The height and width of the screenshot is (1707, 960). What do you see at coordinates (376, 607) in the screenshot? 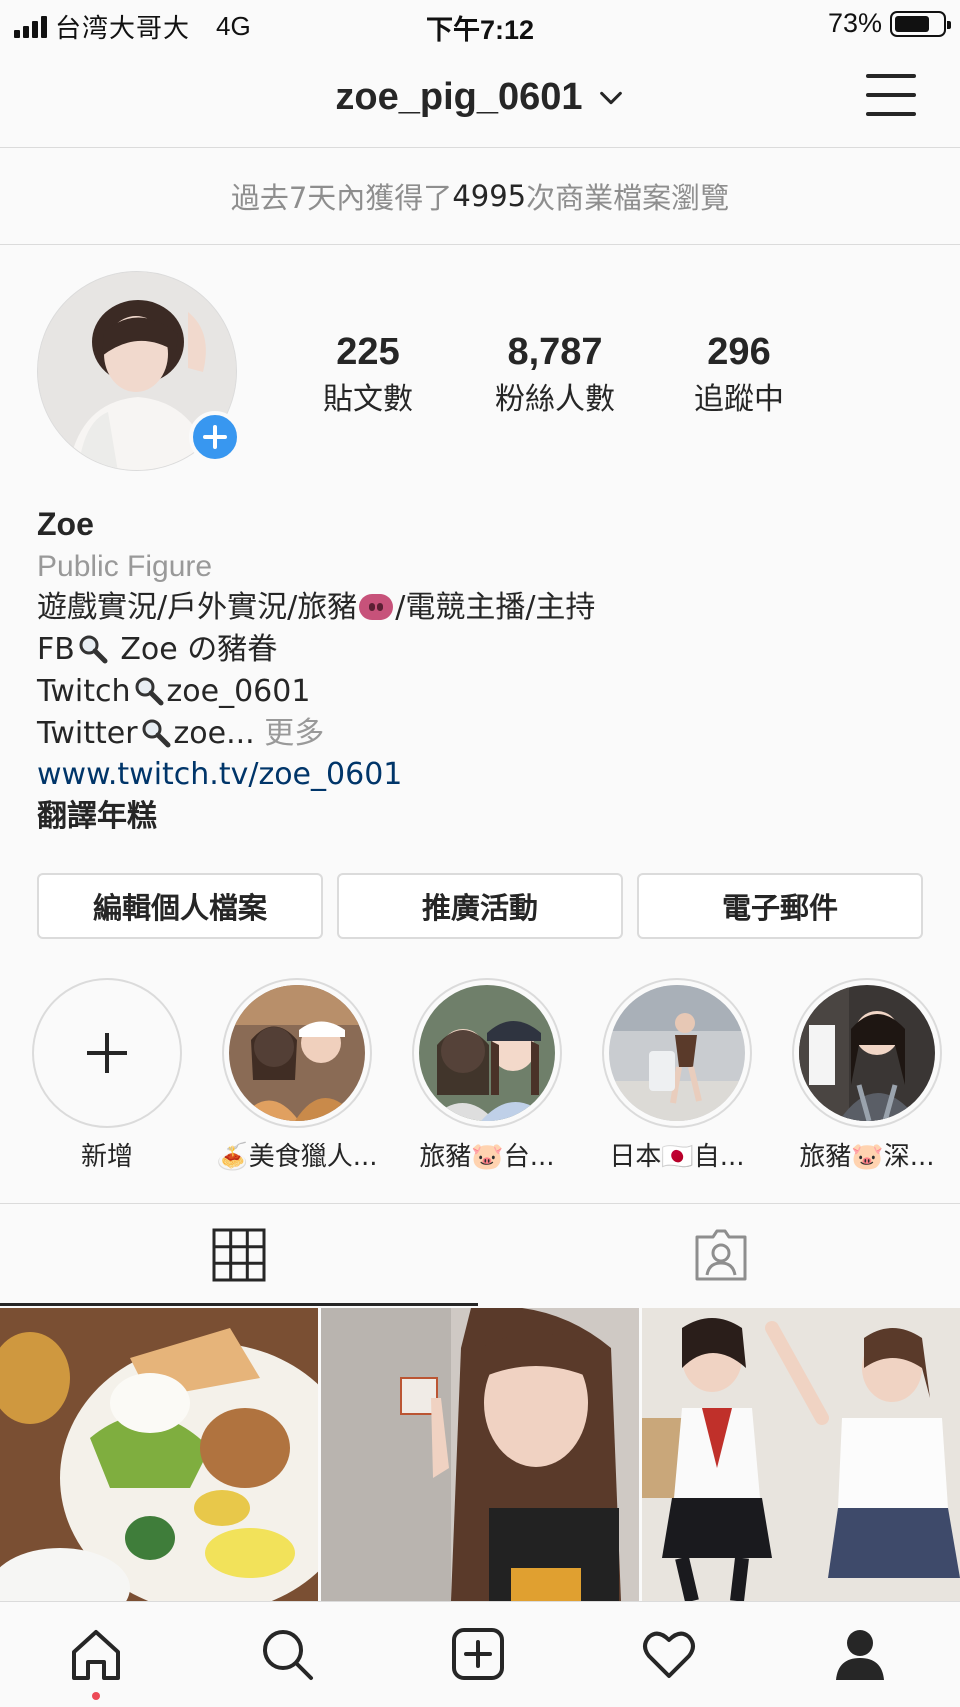
I see `pig-nose-icon` at bounding box center [376, 607].